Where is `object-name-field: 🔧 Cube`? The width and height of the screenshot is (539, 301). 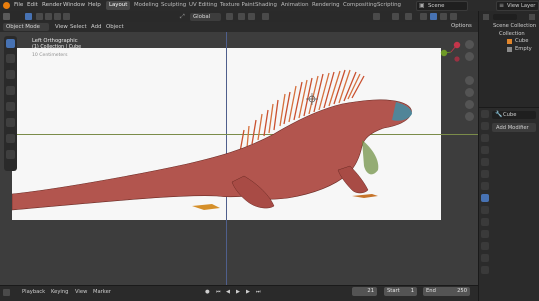 object-name-field: 🔧 Cube is located at coordinates (514, 115).